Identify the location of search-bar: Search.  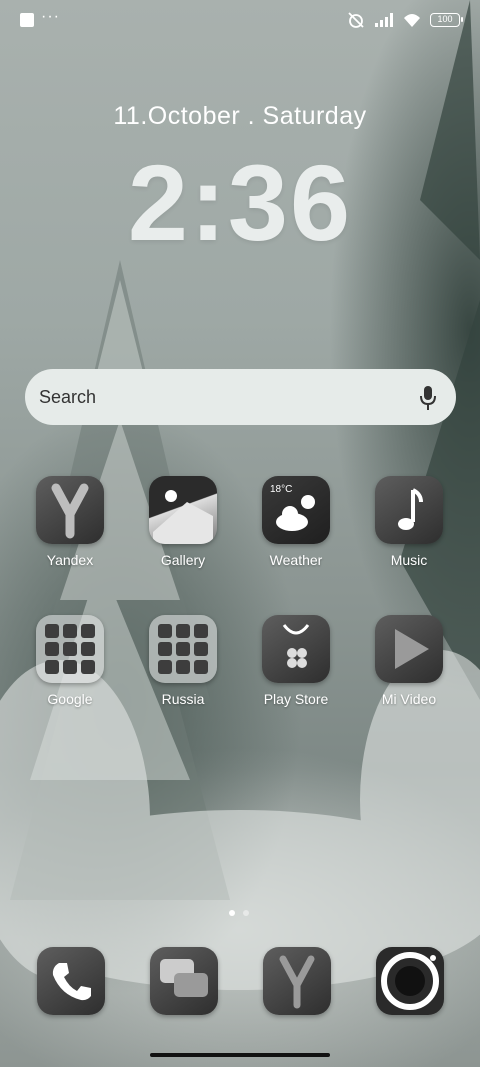
(240, 397).